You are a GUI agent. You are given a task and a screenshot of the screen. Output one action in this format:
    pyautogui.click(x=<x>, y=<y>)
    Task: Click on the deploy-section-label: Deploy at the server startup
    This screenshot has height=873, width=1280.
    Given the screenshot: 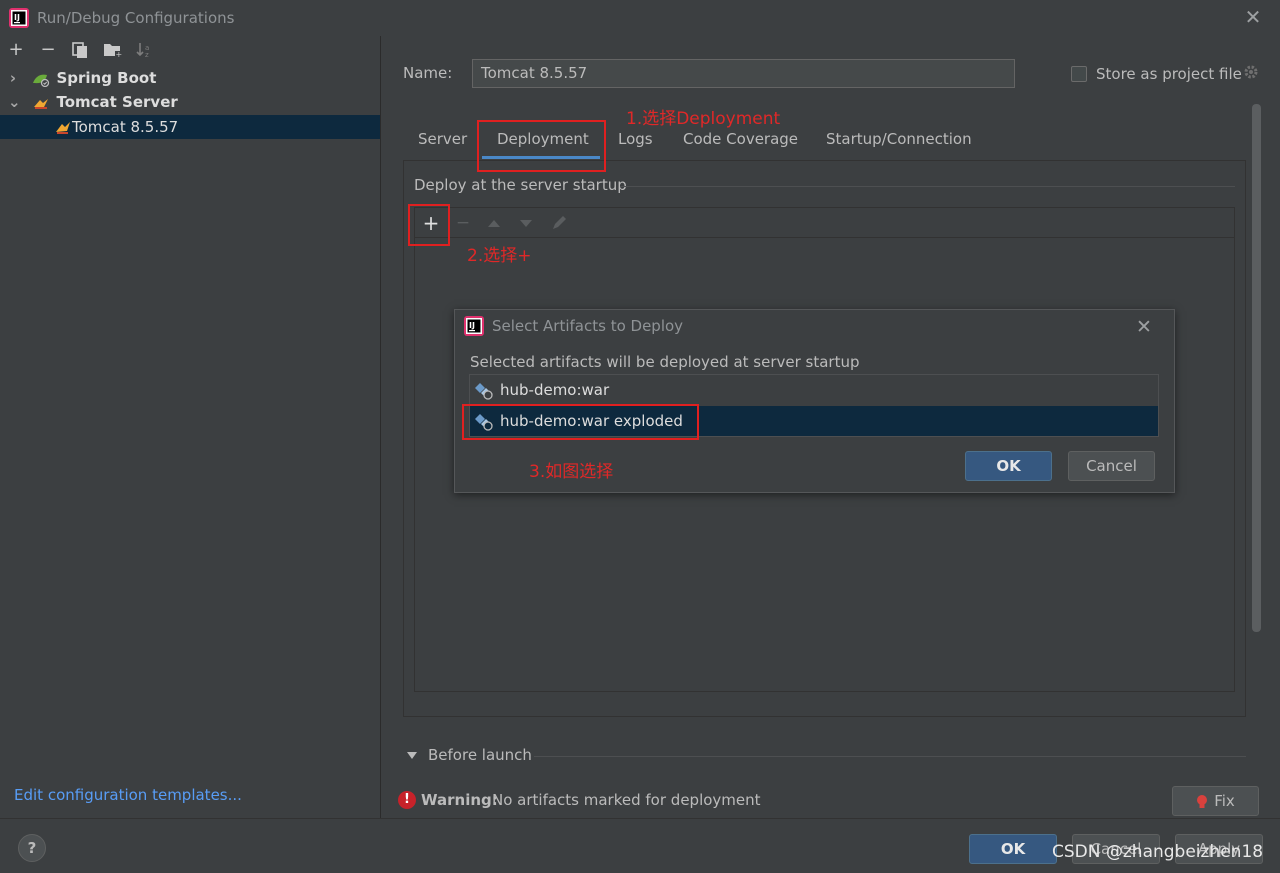 What is the action you would take?
    pyautogui.click(x=520, y=185)
    